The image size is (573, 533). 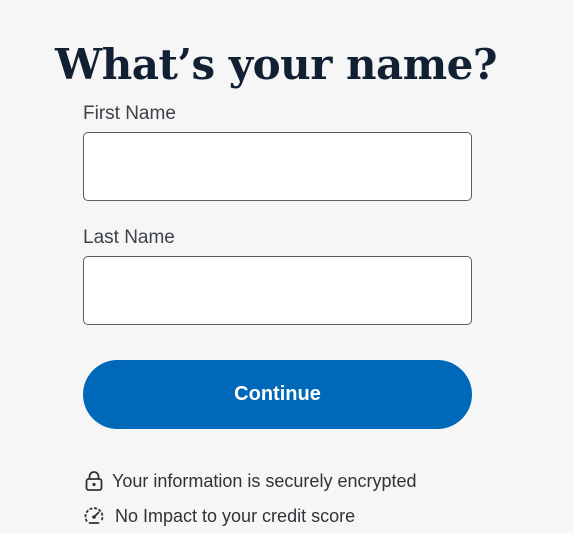 What do you see at coordinates (129, 113) in the screenshot?
I see `first-name-label: First Name` at bounding box center [129, 113].